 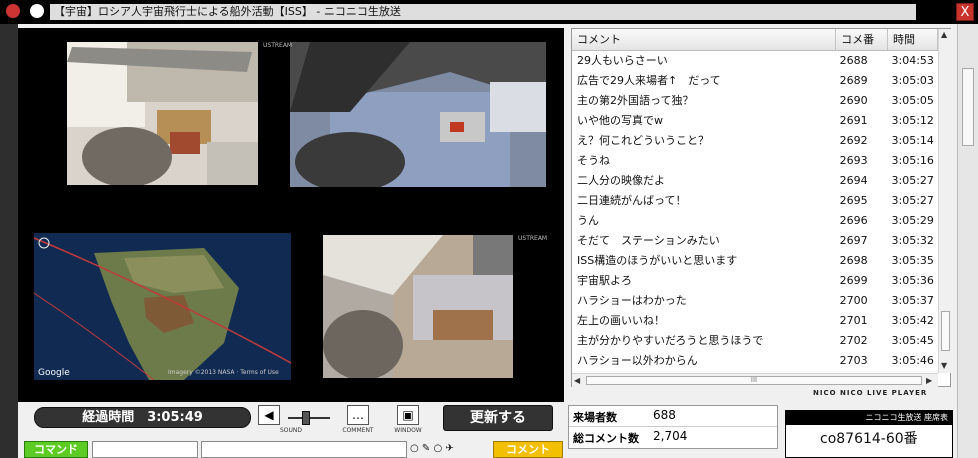 What do you see at coordinates (853, 180) in the screenshot?
I see `comment-number: 2694` at bounding box center [853, 180].